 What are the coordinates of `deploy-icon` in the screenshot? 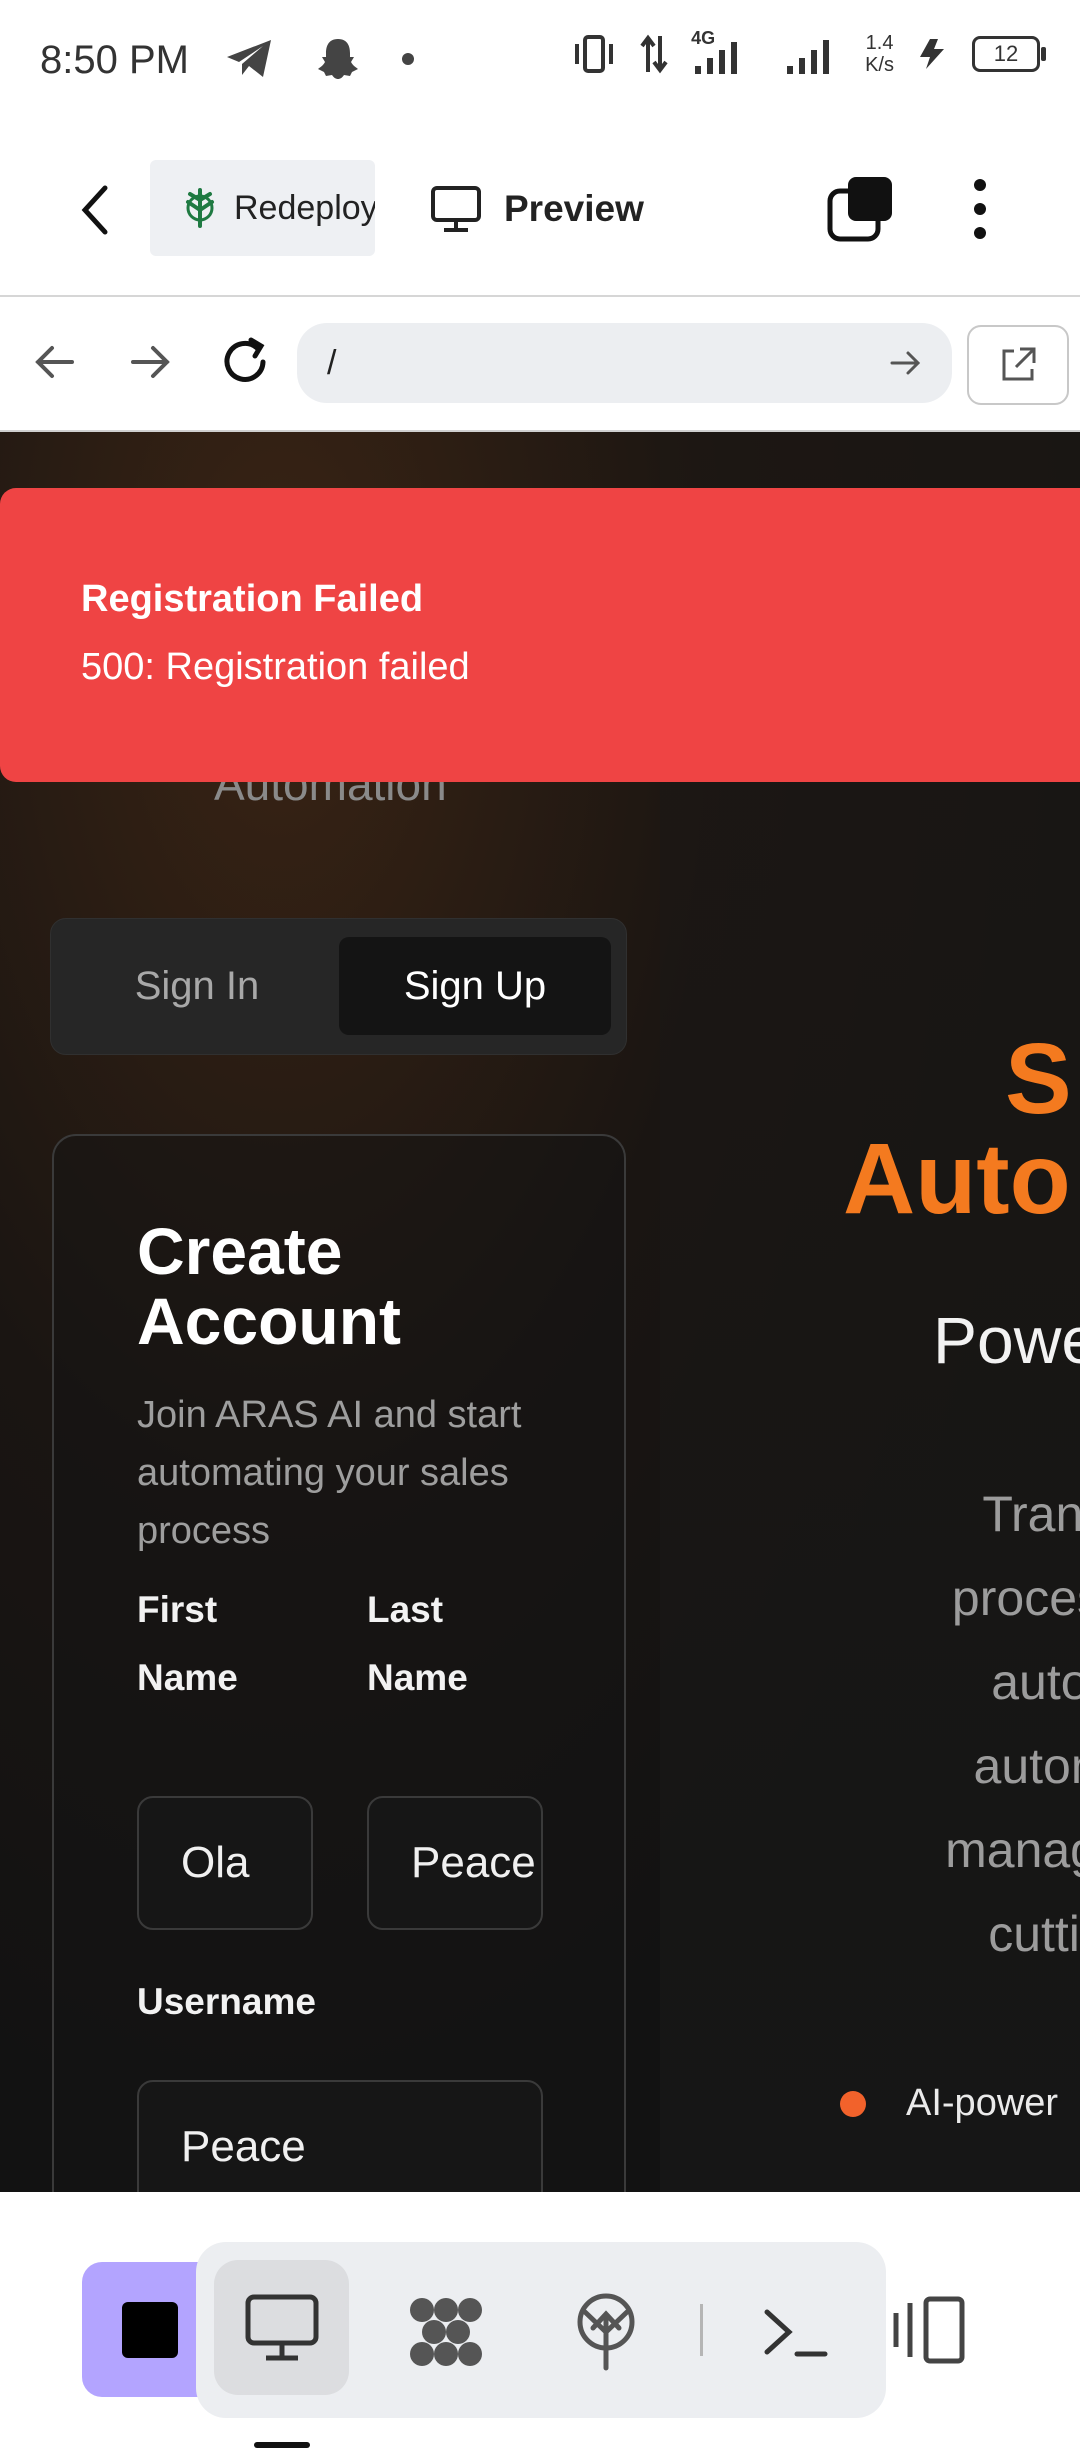 It's located at (606, 2332).